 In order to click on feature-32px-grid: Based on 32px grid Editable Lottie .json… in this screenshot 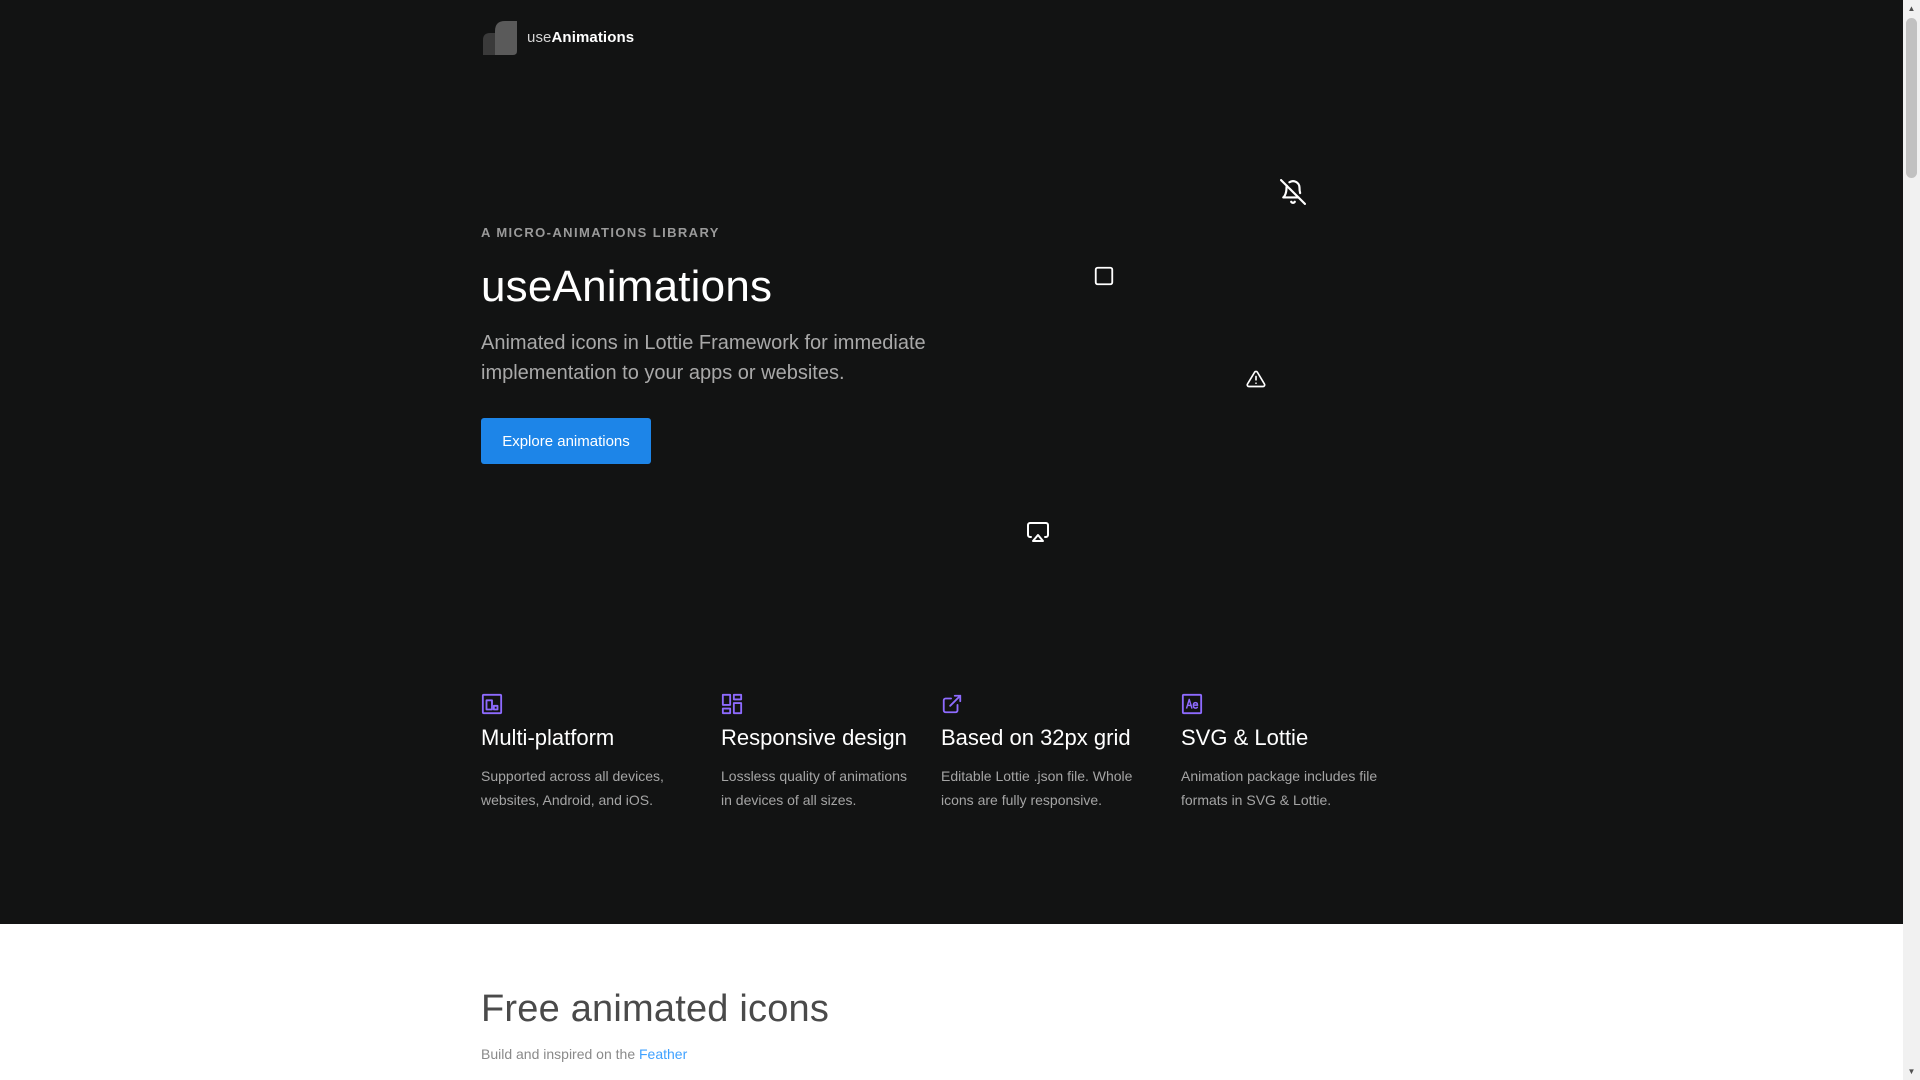, I will do `click(1041, 752)`.